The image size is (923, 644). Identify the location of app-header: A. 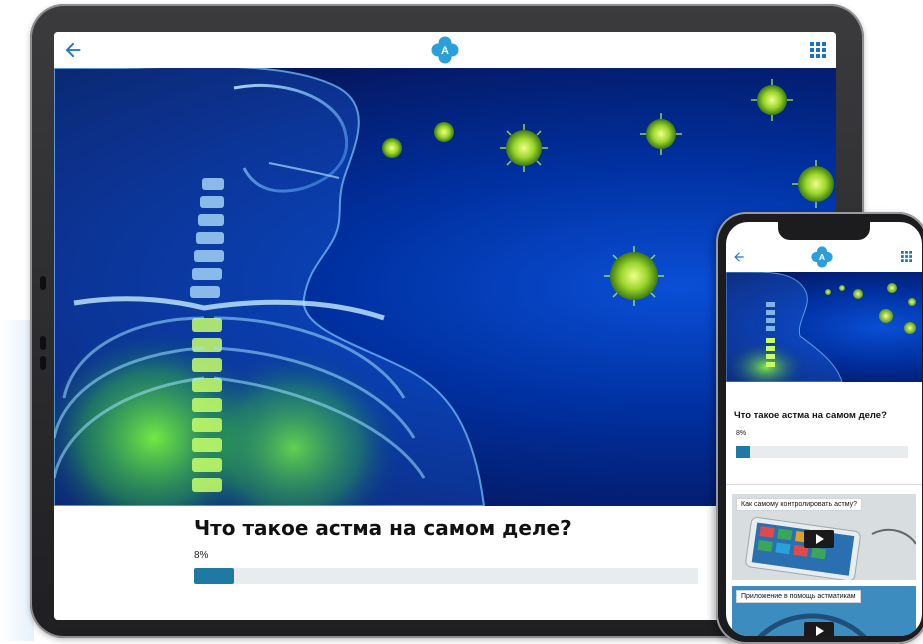
(445, 50).